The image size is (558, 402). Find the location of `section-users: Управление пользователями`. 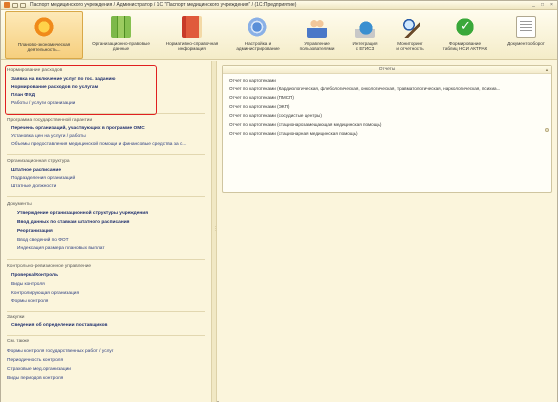

section-users: Управление пользователями is located at coordinates (317, 35).